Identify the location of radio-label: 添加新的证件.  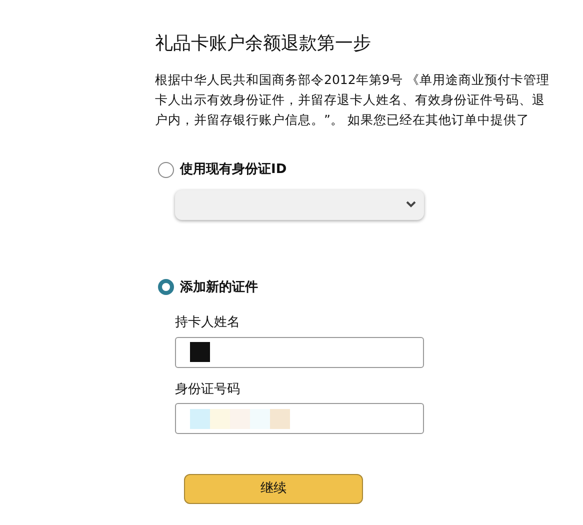
(219, 287).